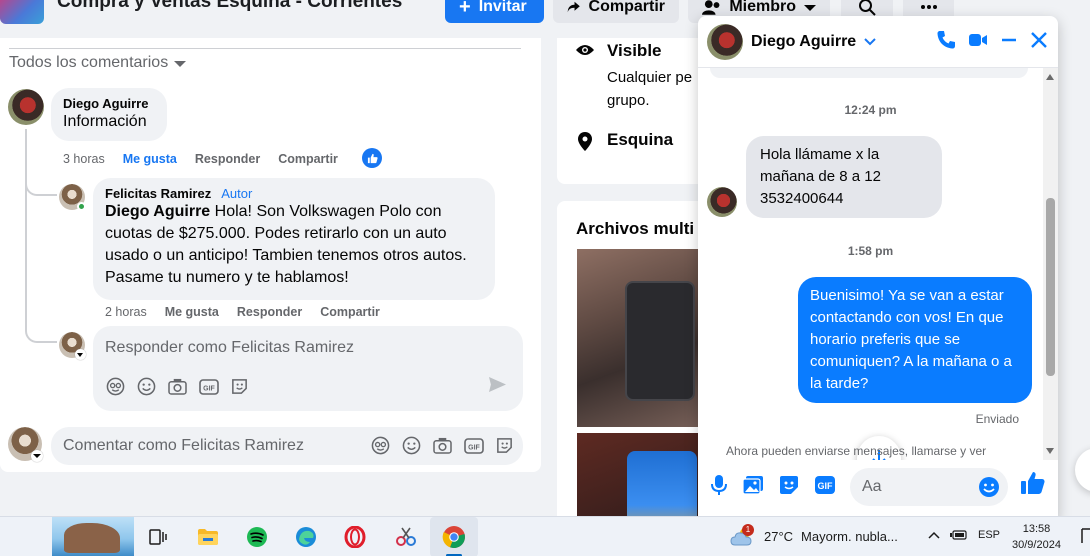 The width and height of the screenshot is (1090, 556). Describe the element at coordinates (635, 229) in the screenshot. I see `media-title: Archivos multi` at that location.